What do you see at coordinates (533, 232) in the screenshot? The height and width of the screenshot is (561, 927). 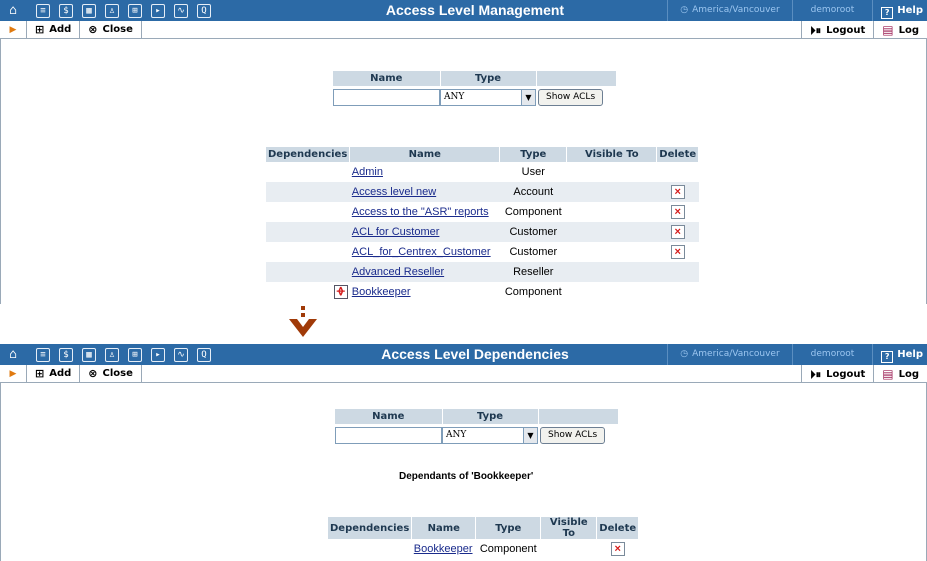 I see `acl-type: Customer` at bounding box center [533, 232].